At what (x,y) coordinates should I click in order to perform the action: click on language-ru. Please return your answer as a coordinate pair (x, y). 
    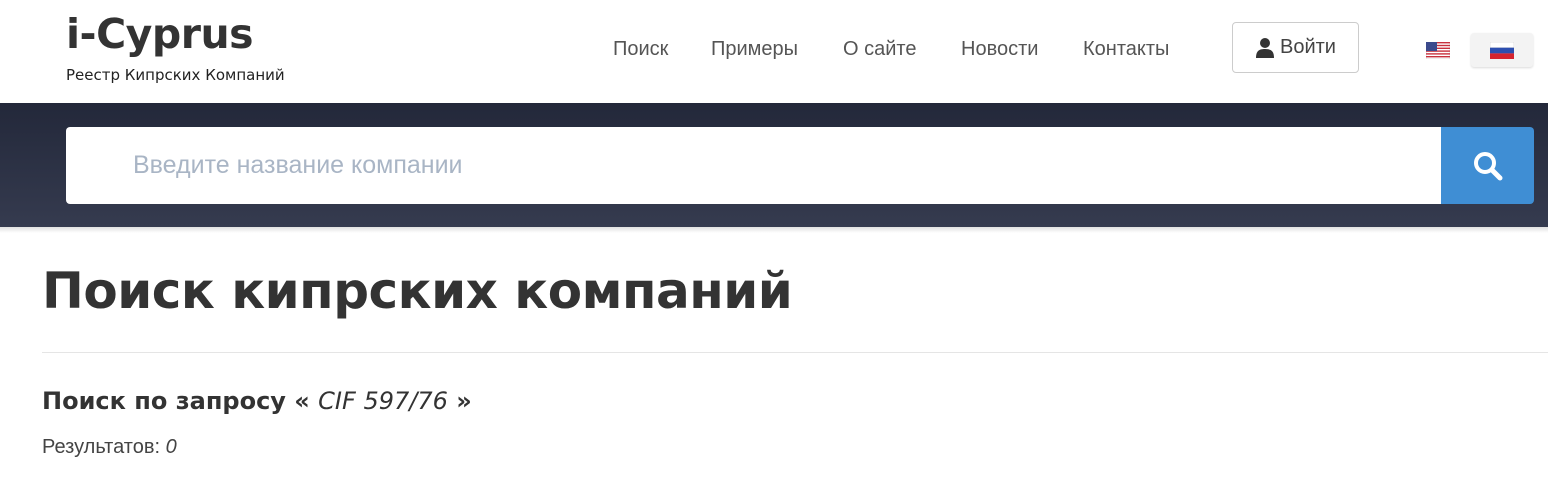
    Looking at the image, I should click on (1502, 50).